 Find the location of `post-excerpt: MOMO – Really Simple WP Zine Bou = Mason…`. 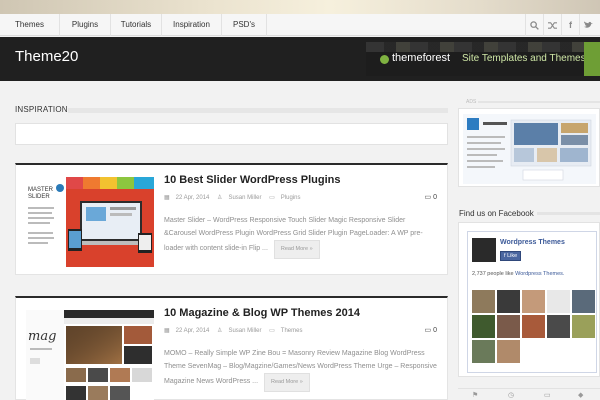

post-excerpt: MOMO – Really Simple WP Zine Bou = Mason… is located at coordinates (301, 369).